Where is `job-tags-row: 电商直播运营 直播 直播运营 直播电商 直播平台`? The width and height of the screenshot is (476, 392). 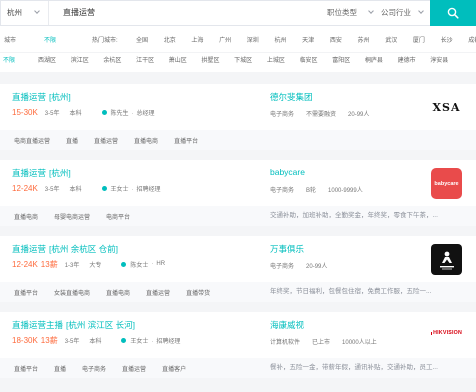
job-tags-row: 电商直播运营 直播 直播运营 直播电商 直播平台 is located at coordinates (238, 140).